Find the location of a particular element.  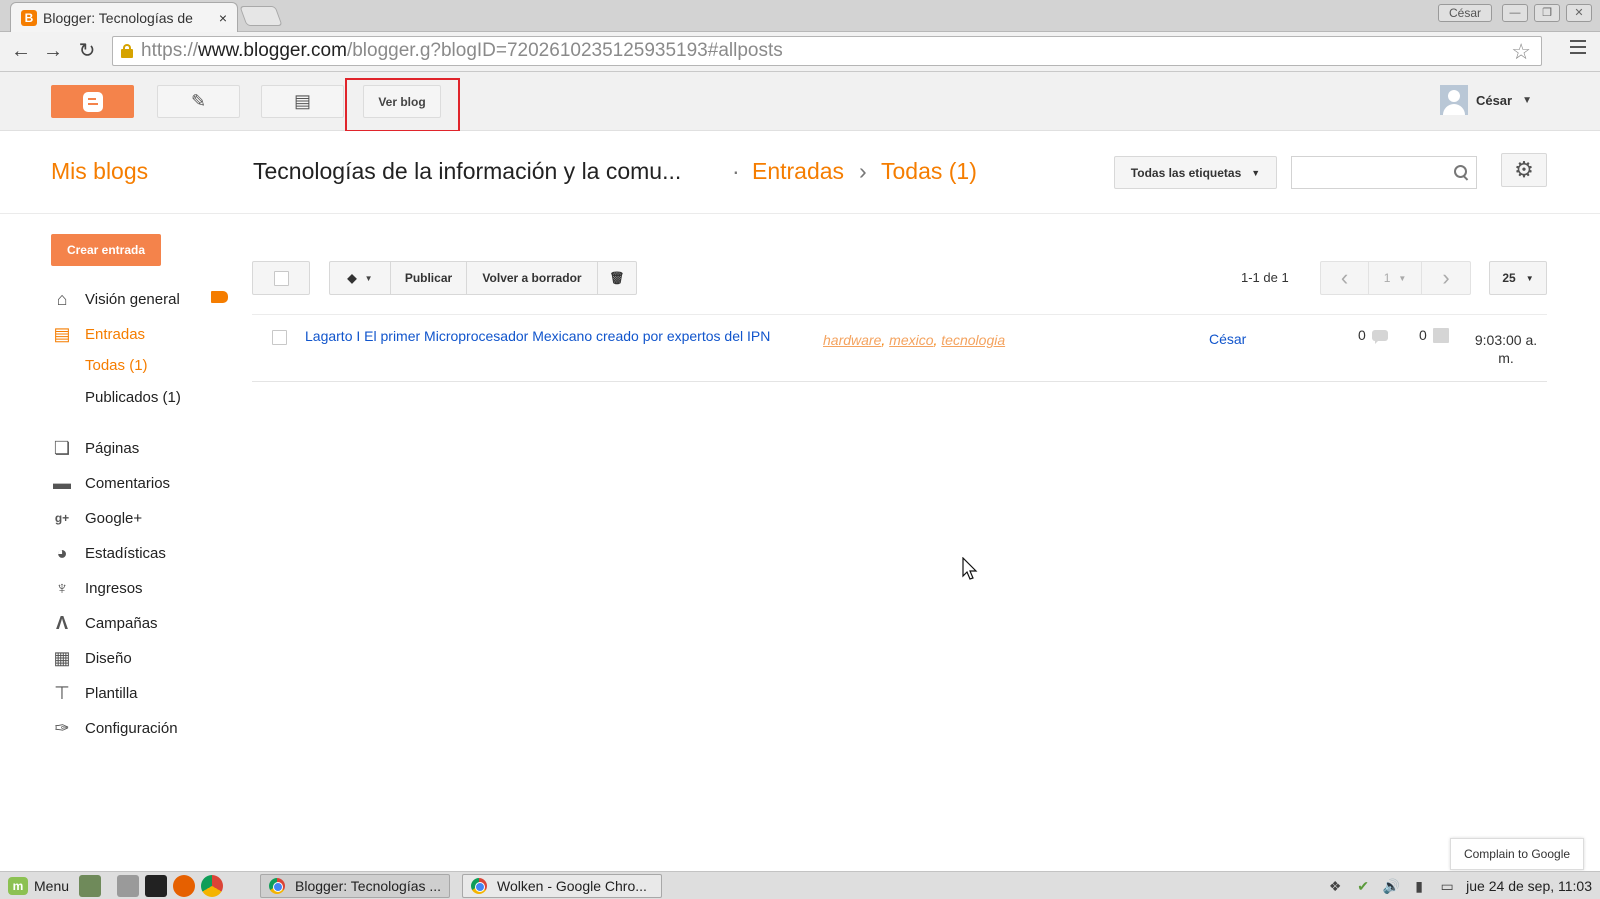

browser-tab-blogger: B Blogger: Tecnologías de × is located at coordinates (124, 17).